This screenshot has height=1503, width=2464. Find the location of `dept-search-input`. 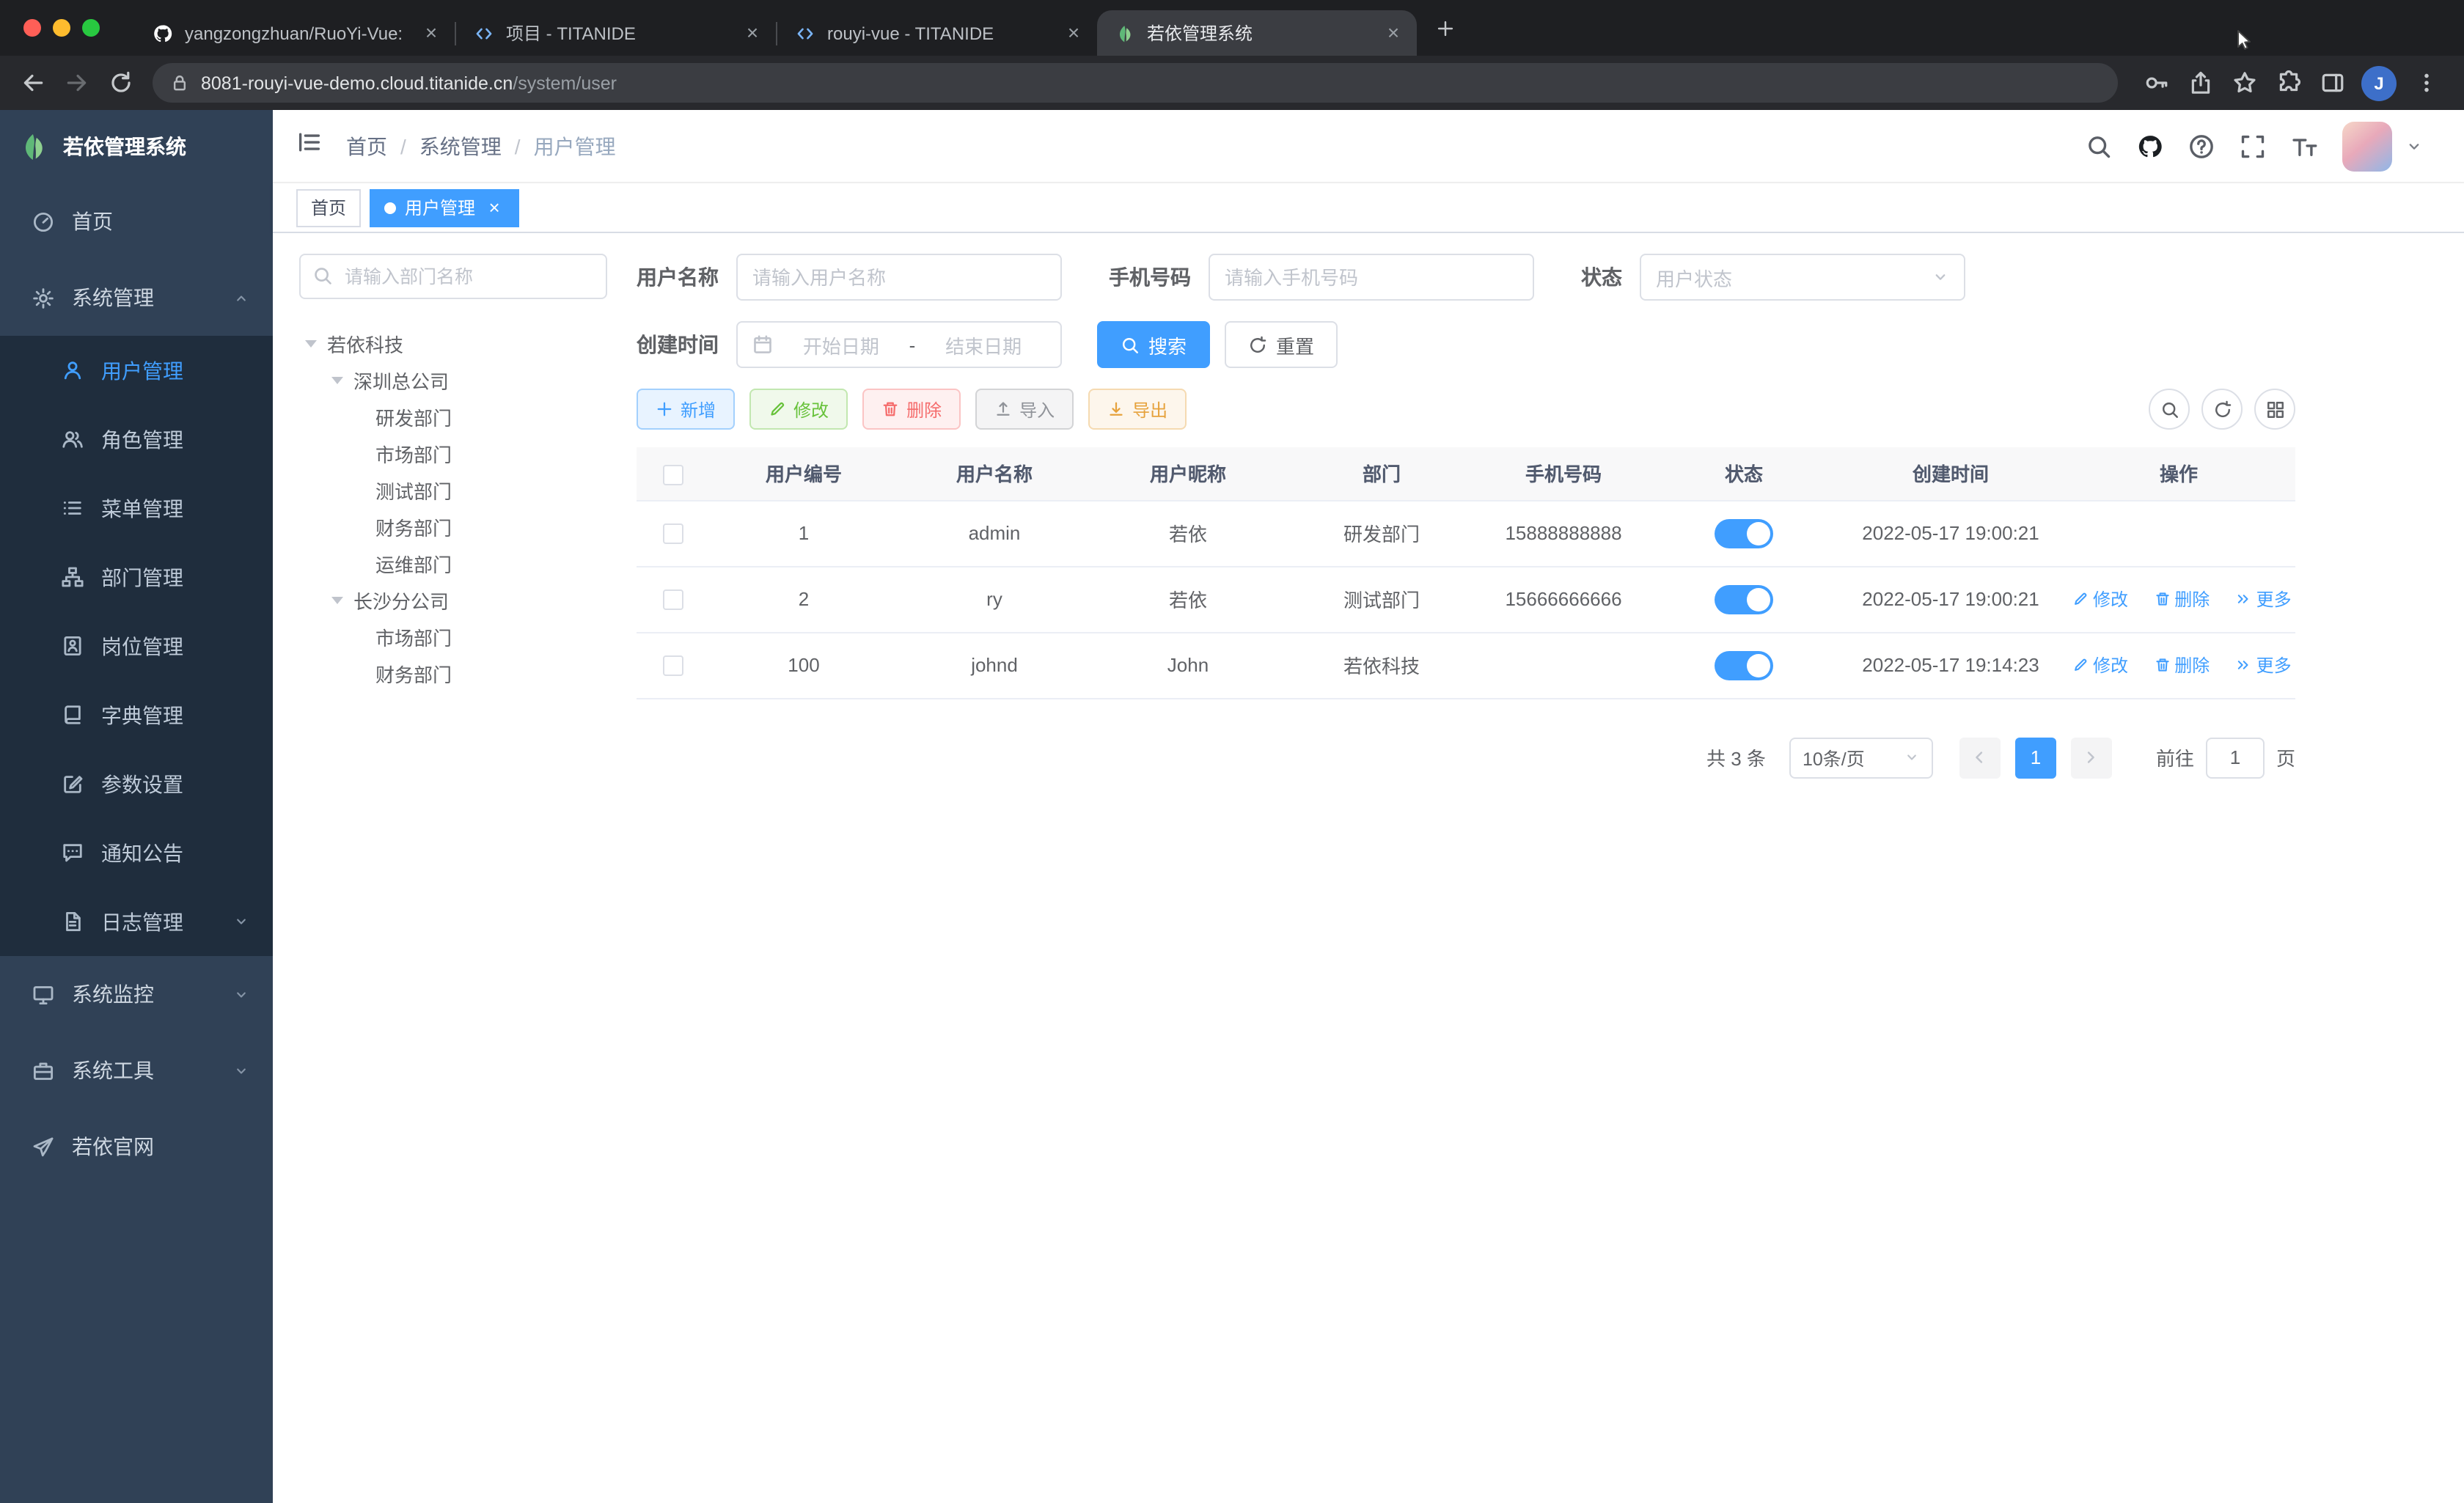

dept-search-input is located at coordinates (453, 276).